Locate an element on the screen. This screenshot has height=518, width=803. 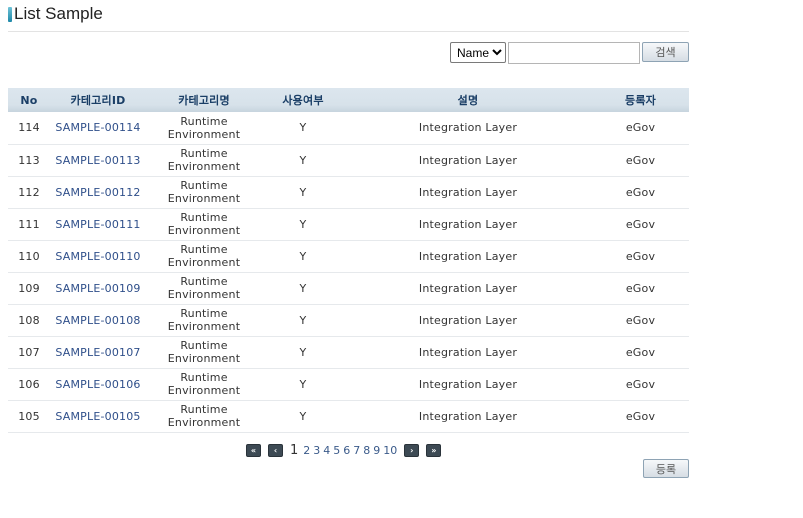
page-link-10: 10 is located at coordinates (390, 450).